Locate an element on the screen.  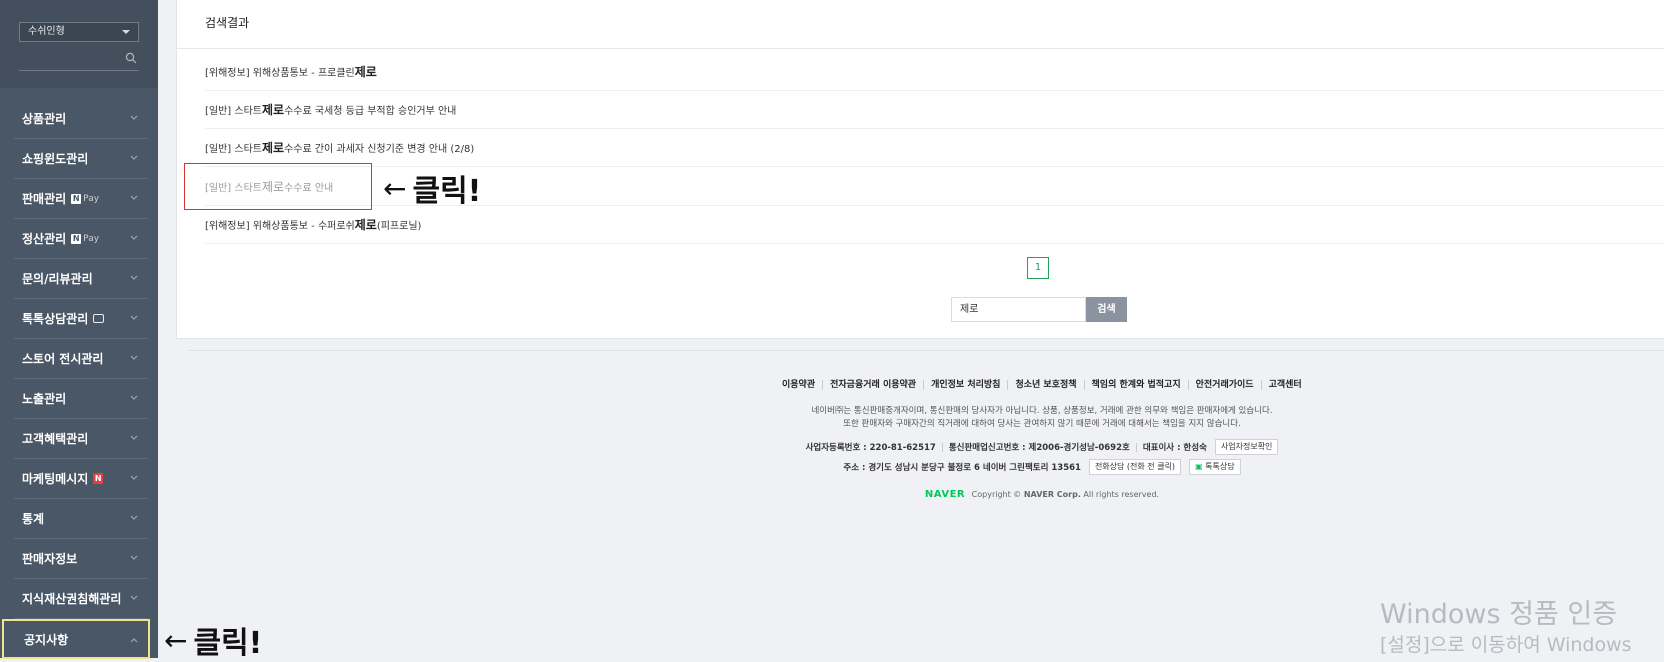
phone-consult-button: 전화상담 (전화 전 클릭) is located at coordinates (1135, 467).